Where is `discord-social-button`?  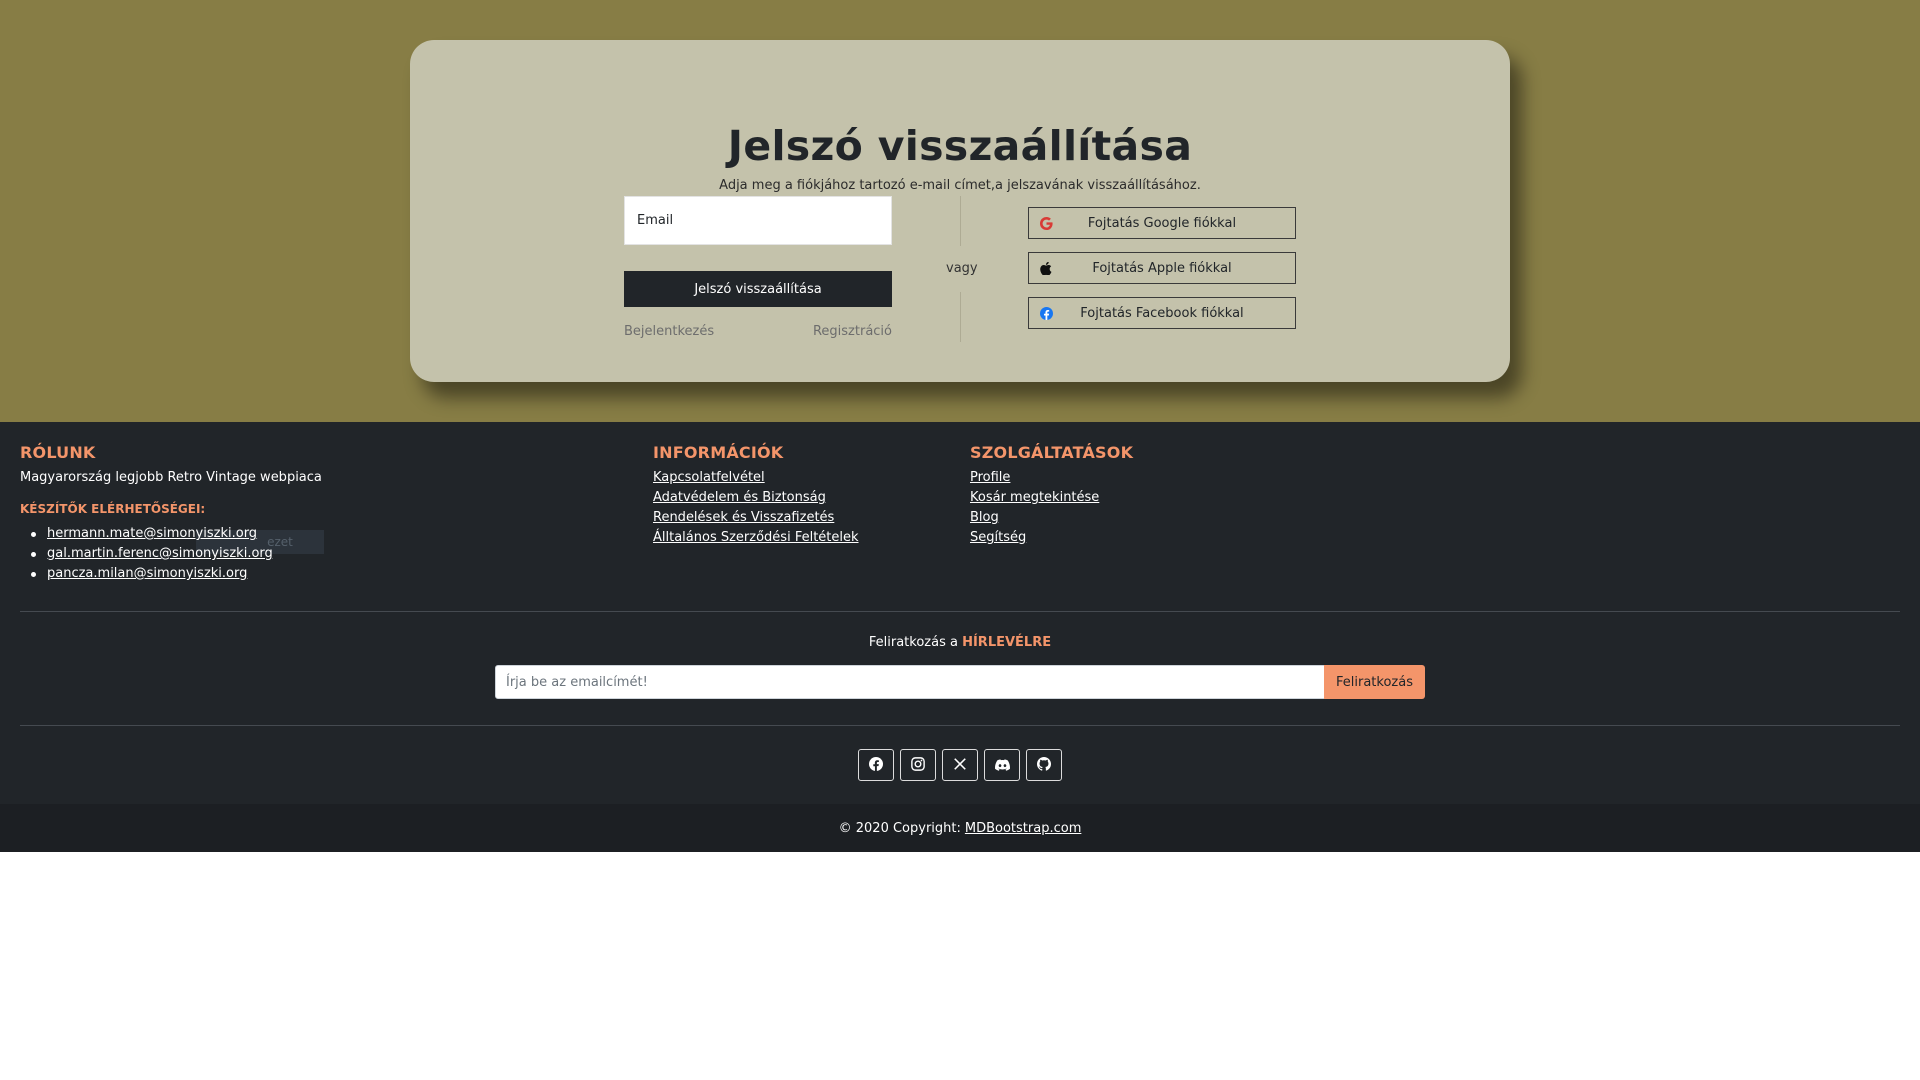
discord-social-button is located at coordinates (1002, 765).